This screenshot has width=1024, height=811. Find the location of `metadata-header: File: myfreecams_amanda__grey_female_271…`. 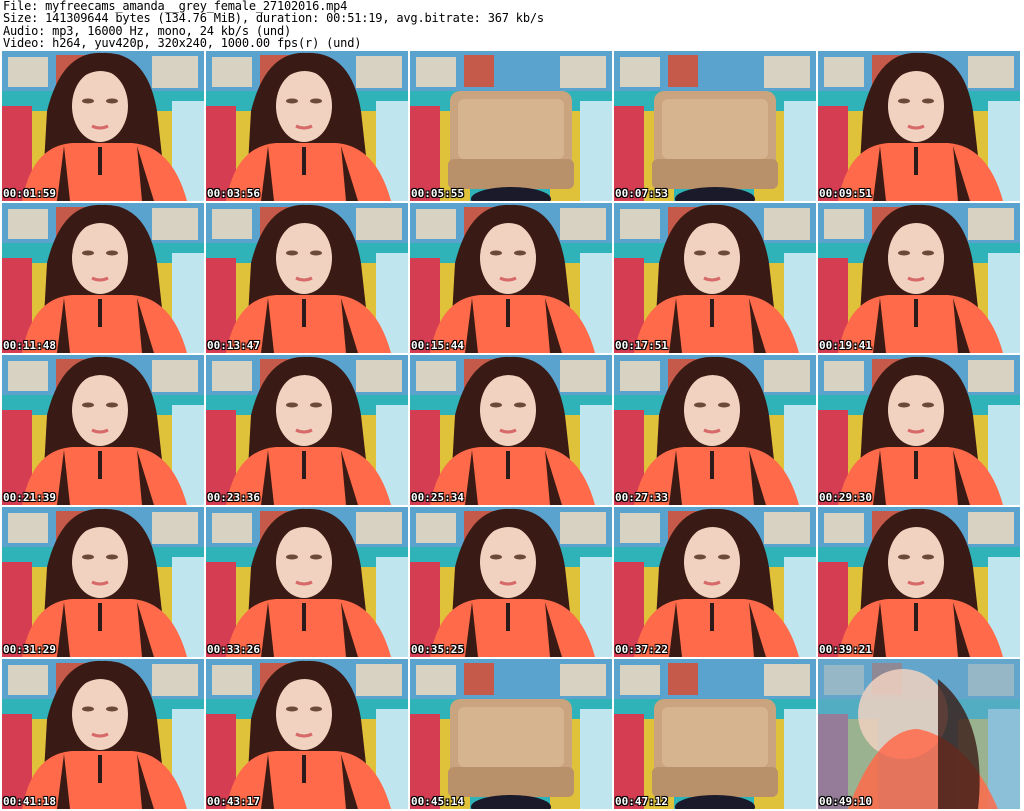

metadata-header: File: myfreecams_amanda__grey_female_271… is located at coordinates (512, 25).